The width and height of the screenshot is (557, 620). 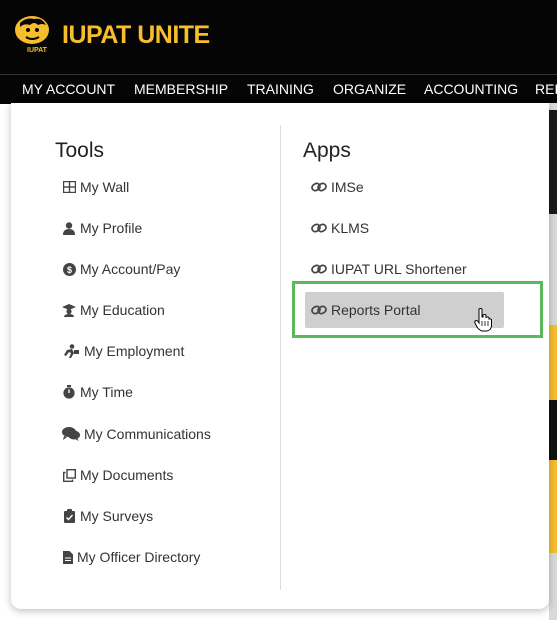 What do you see at coordinates (130, 269) in the screenshot?
I see `menu-item-label: My Account/Pay` at bounding box center [130, 269].